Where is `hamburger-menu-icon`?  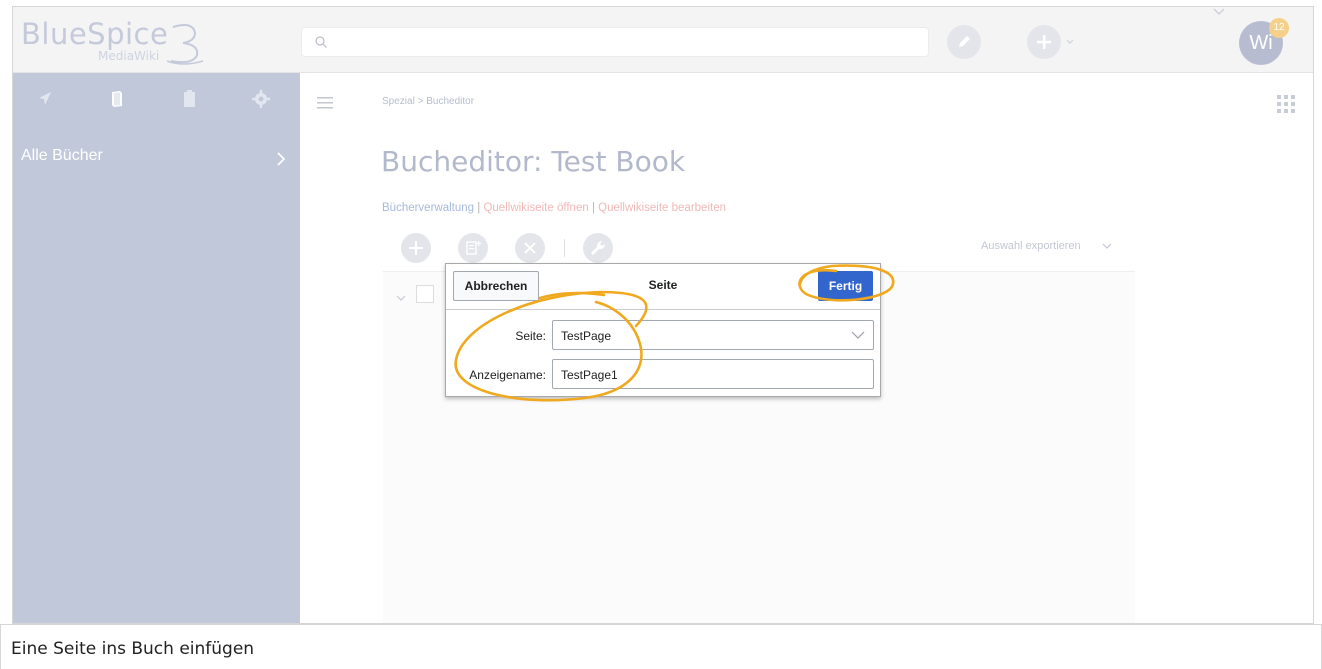 hamburger-menu-icon is located at coordinates (326, 103).